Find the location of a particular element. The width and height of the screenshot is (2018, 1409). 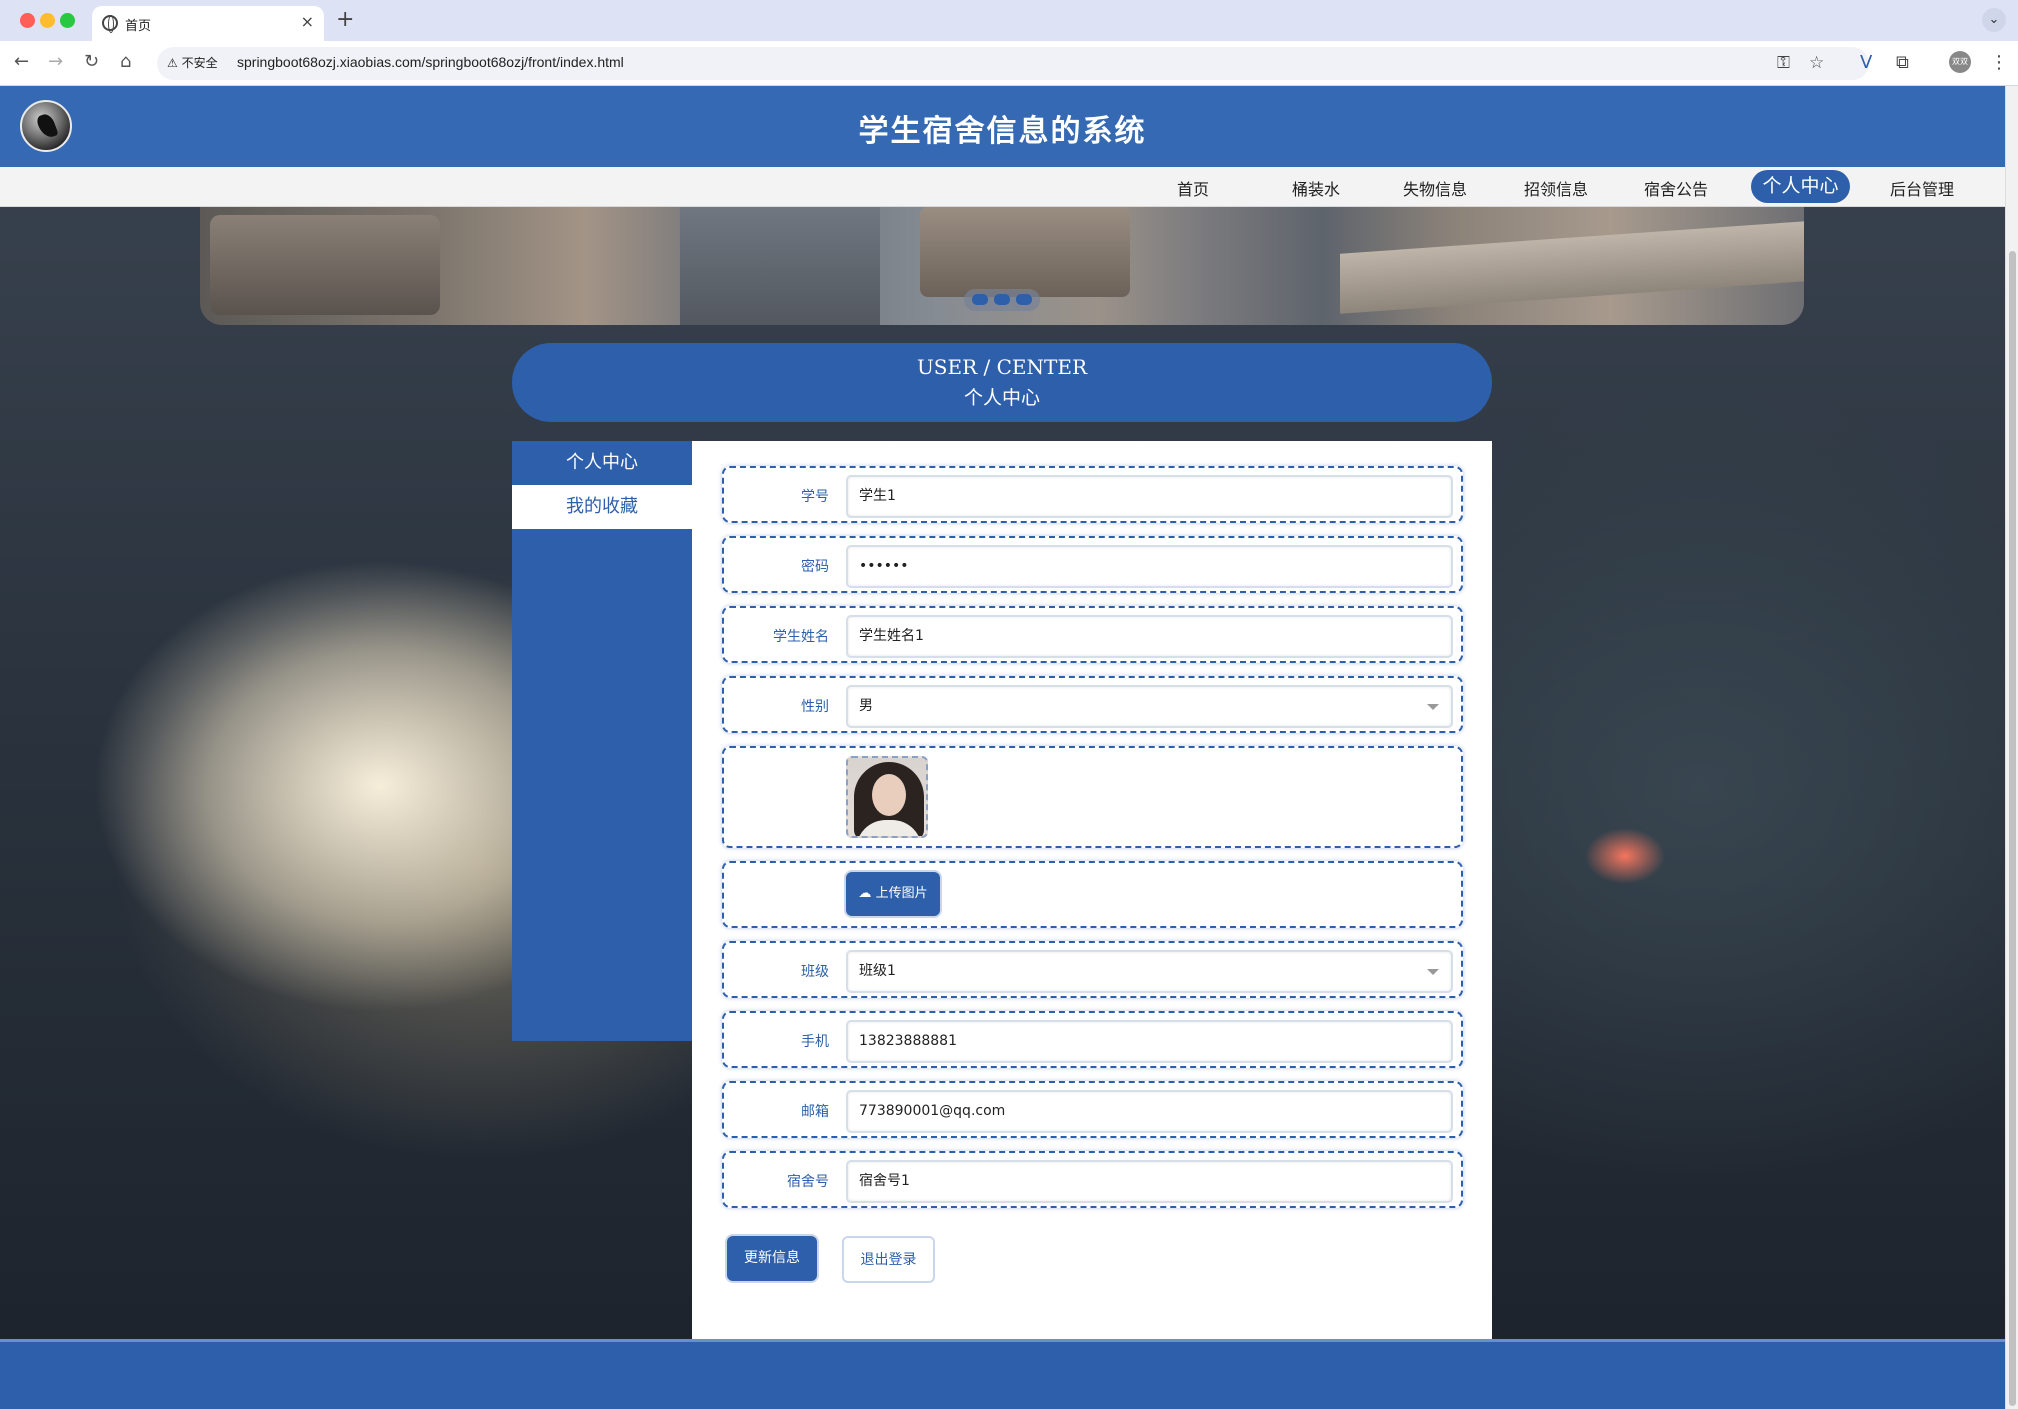

nav-admin: 后台管理 is located at coordinates (1922, 188).